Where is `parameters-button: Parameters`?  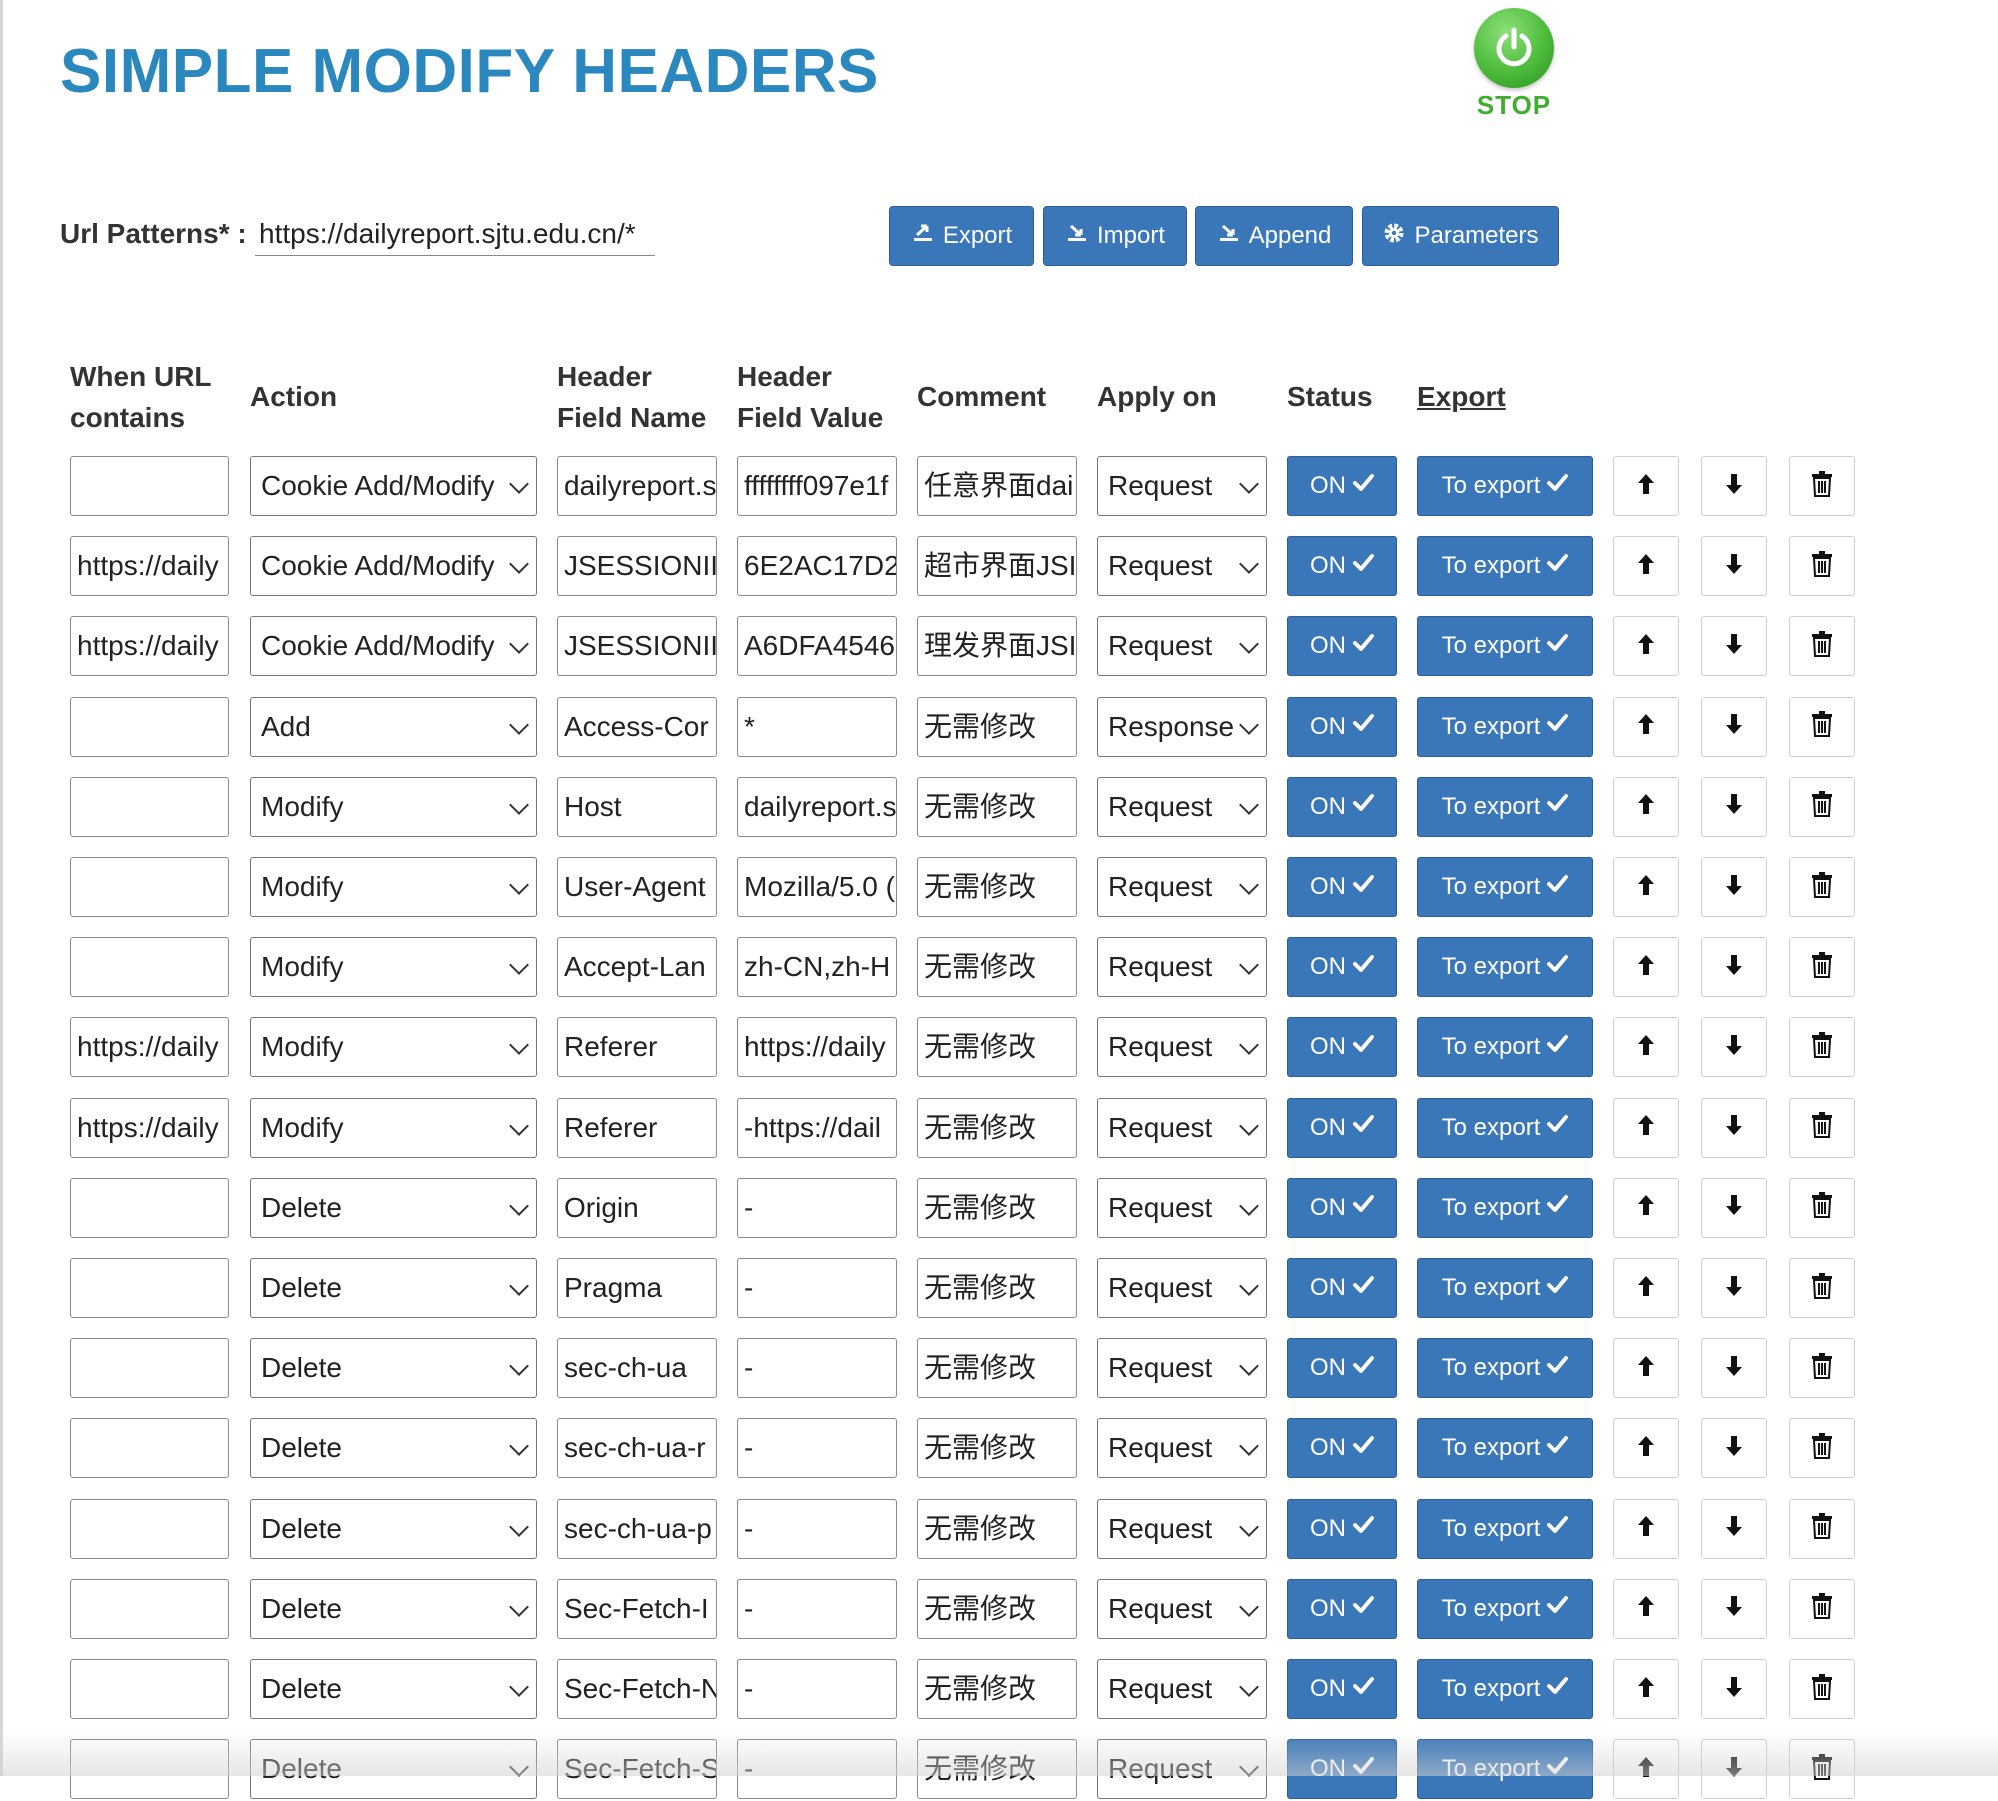
parameters-button: Parameters is located at coordinates (1460, 236).